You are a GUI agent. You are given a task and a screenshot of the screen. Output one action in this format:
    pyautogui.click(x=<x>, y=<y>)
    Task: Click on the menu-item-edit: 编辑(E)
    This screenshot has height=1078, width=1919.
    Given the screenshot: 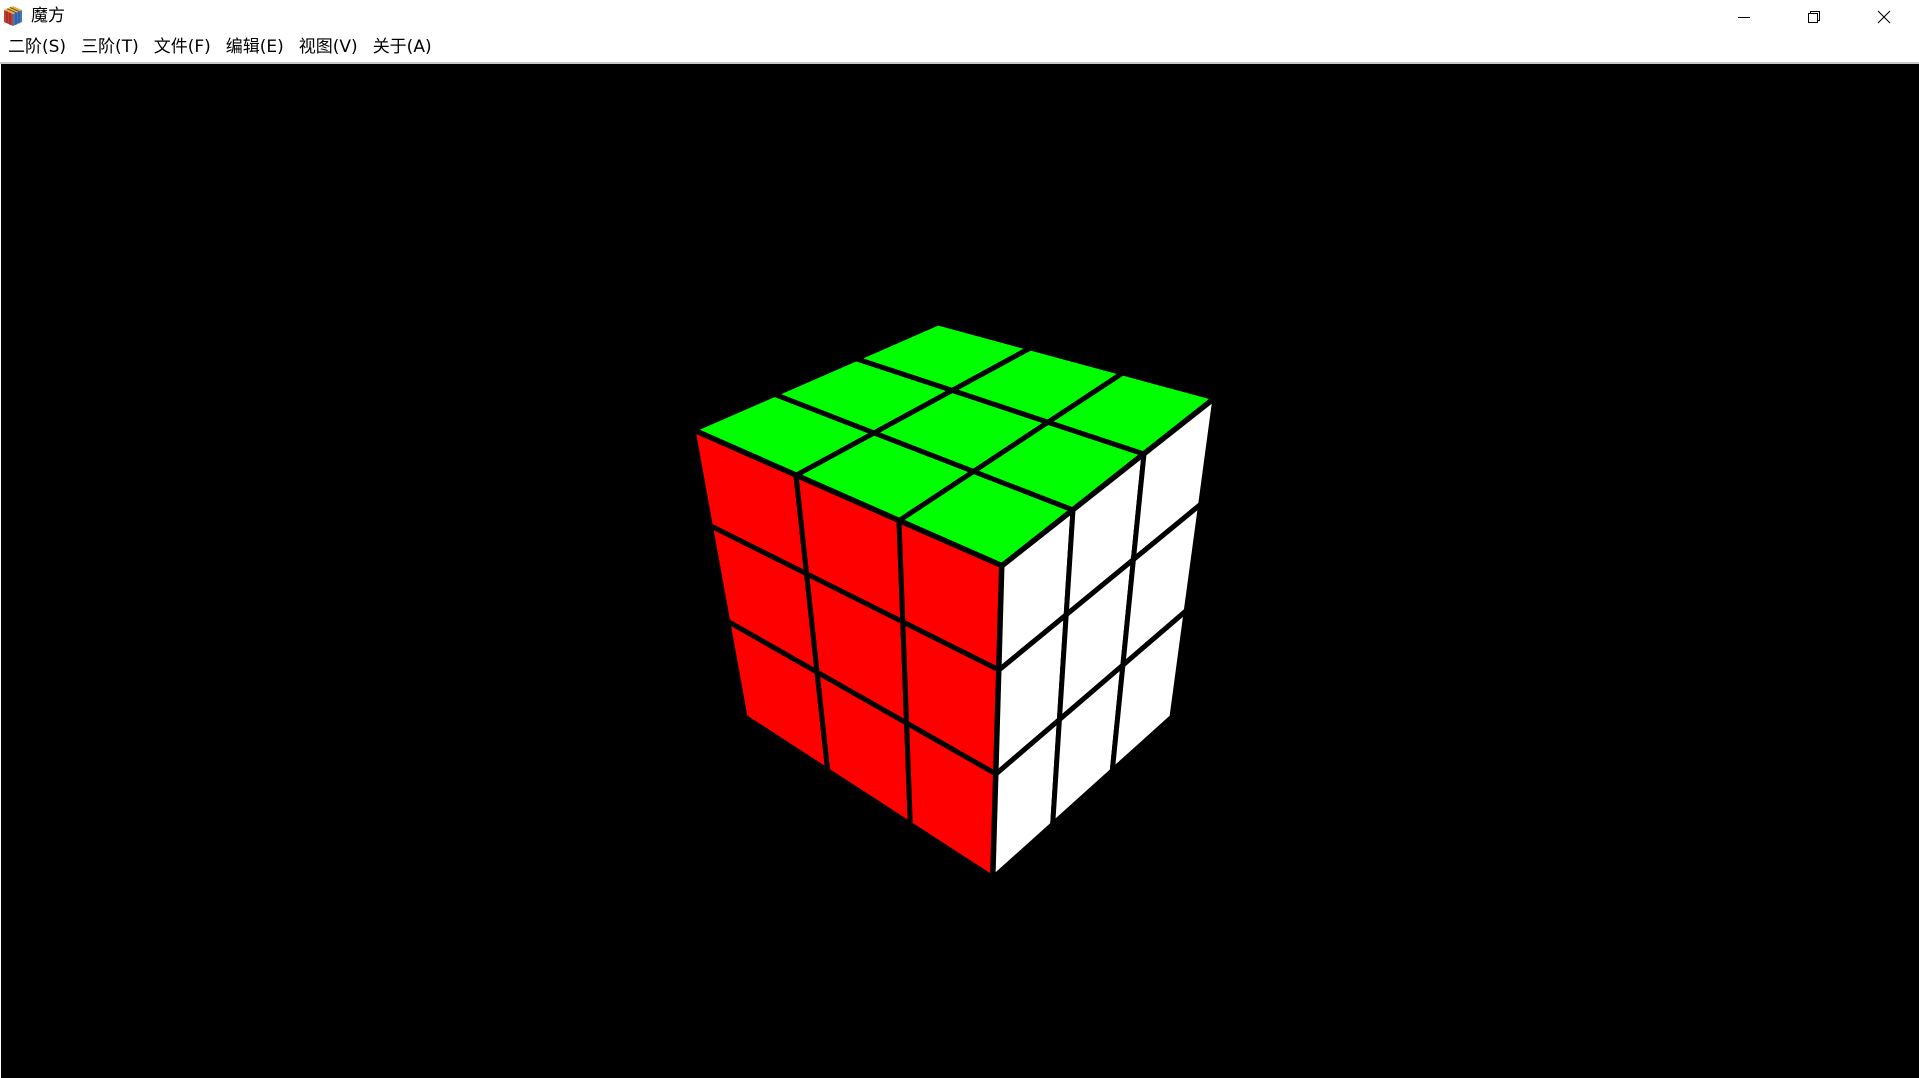 What is the action you would take?
    pyautogui.click(x=255, y=47)
    